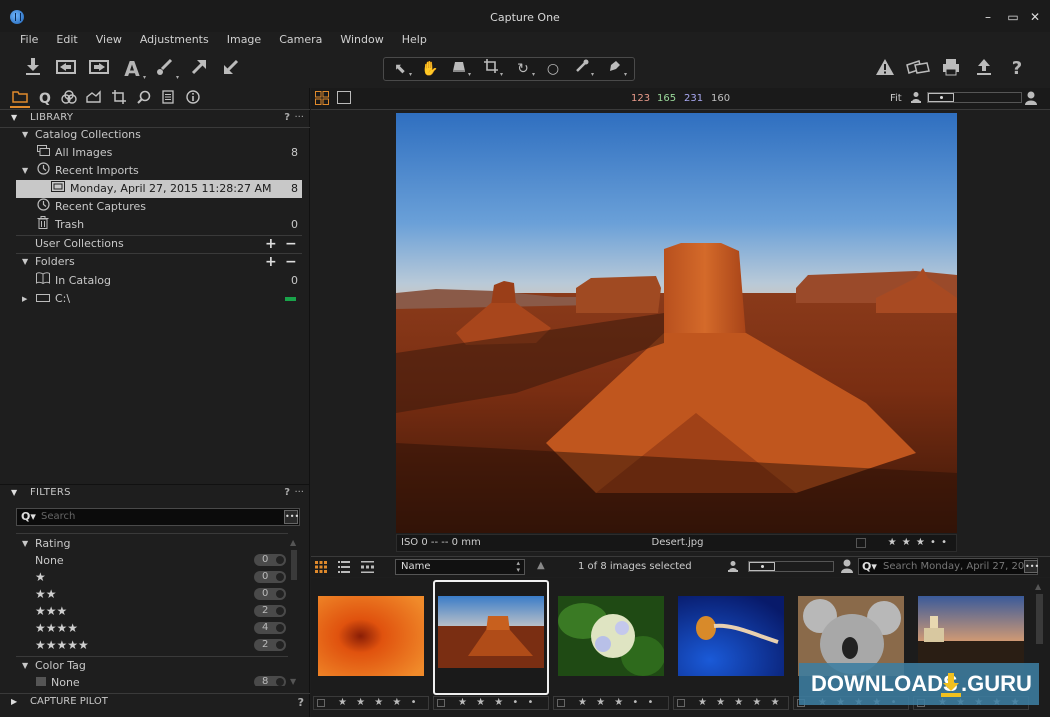  What do you see at coordinates (344, 568) in the screenshot?
I see `list-view-icon` at bounding box center [344, 568].